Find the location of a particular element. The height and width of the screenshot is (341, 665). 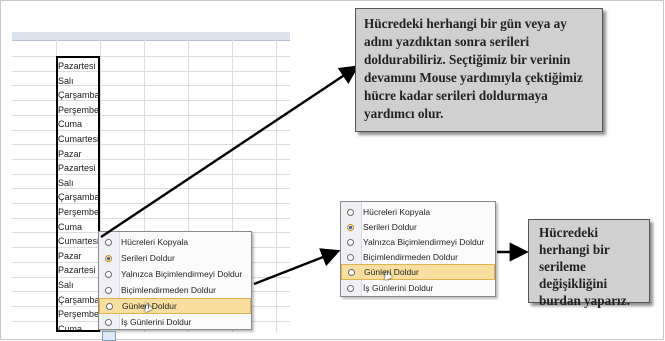

arrow-to-zoomed-menu is located at coordinates (297, 267).